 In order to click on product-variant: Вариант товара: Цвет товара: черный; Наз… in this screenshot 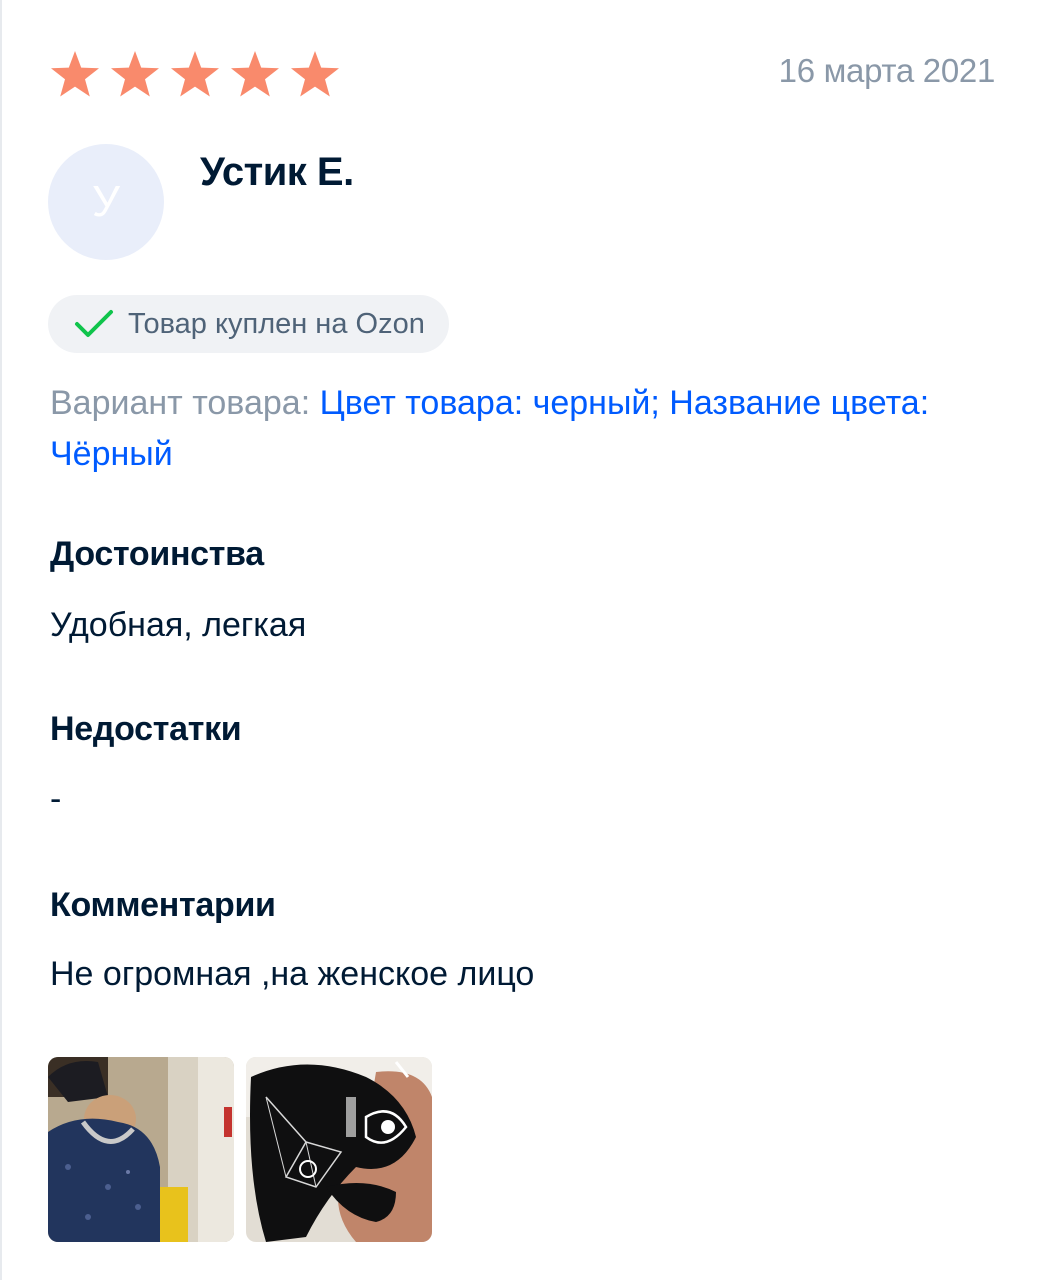, I will do `click(515, 429)`.